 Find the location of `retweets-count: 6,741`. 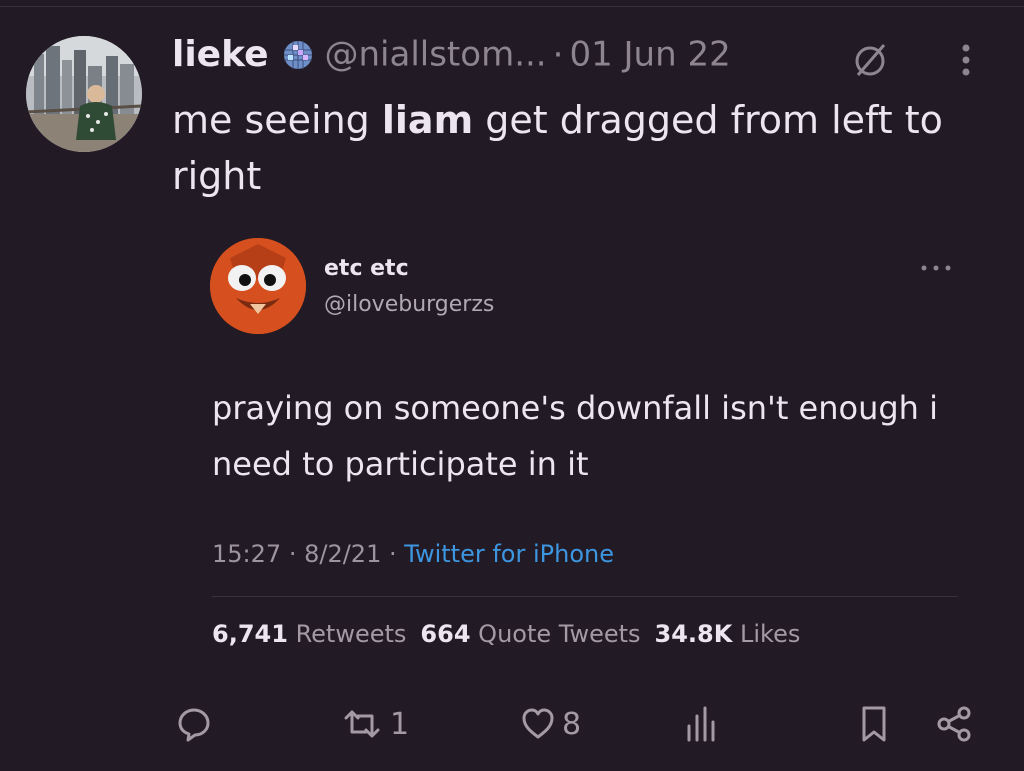

retweets-count: 6,741 is located at coordinates (250, 634).